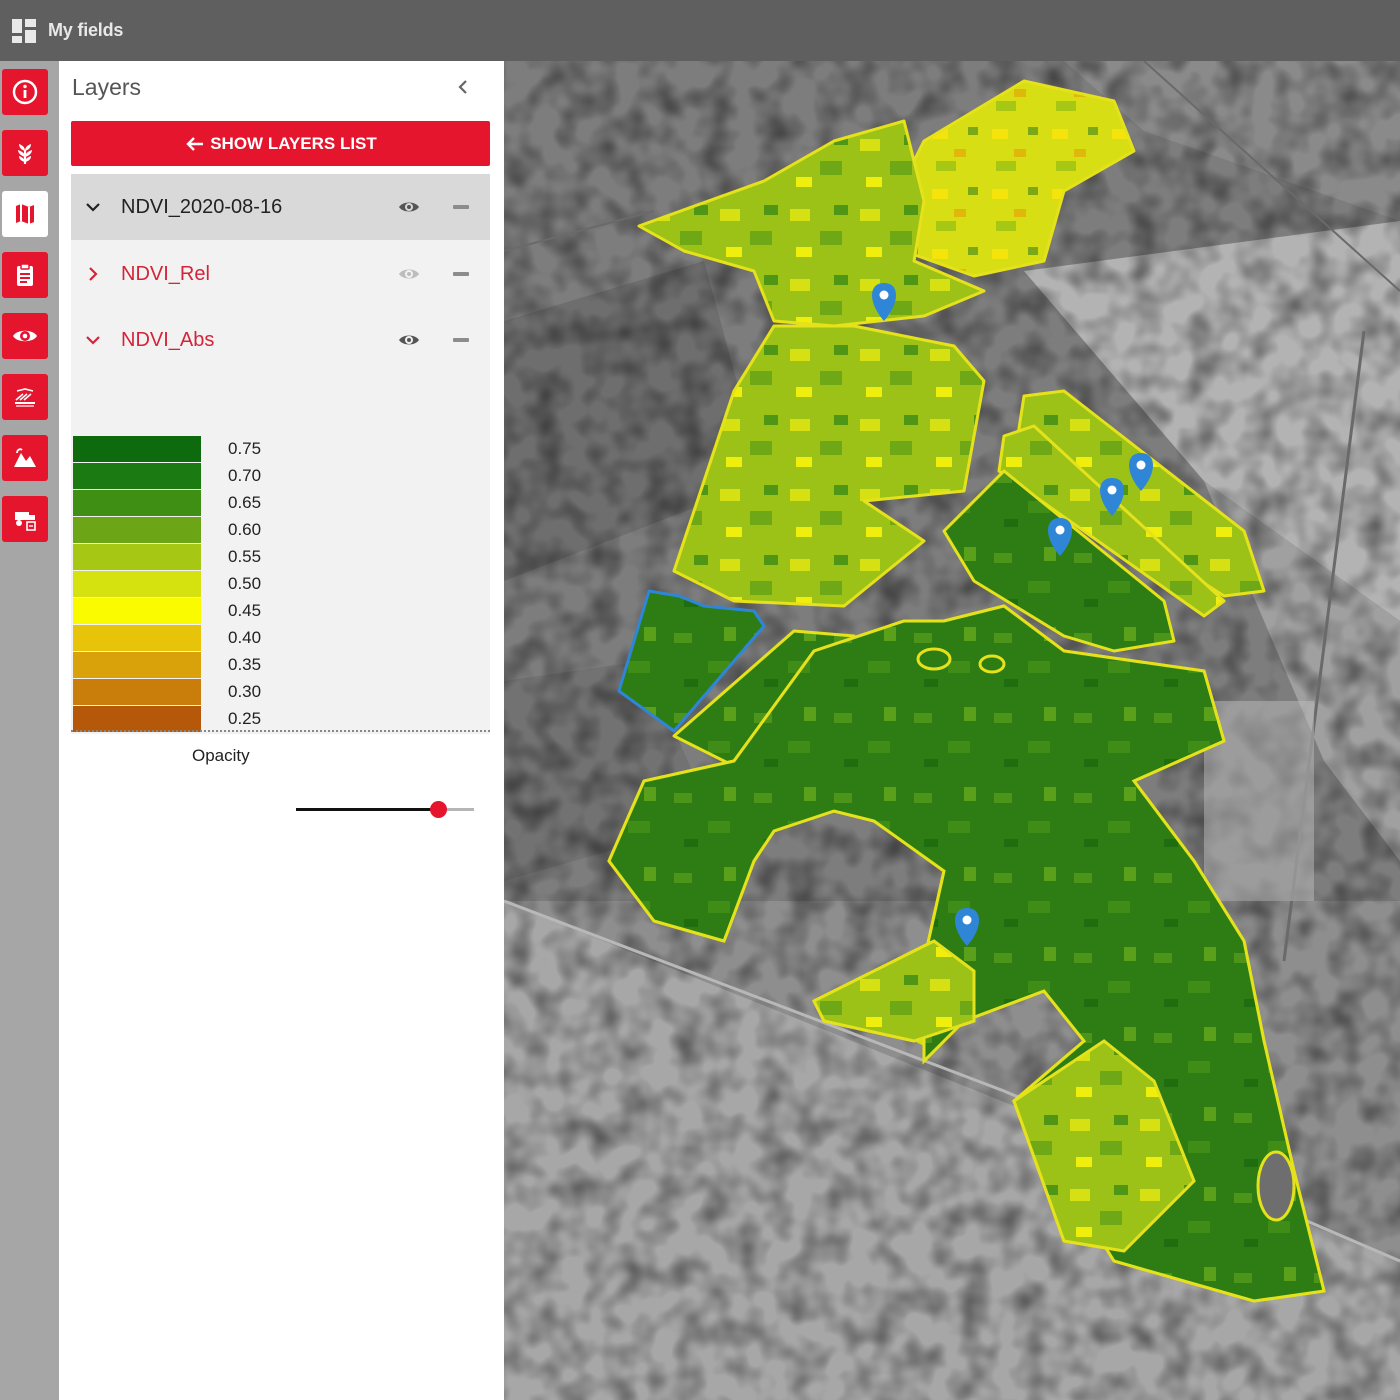 The height and width of the screenshot is (1400, 1400). I want to click on left-toolbar, so click(29, 730).